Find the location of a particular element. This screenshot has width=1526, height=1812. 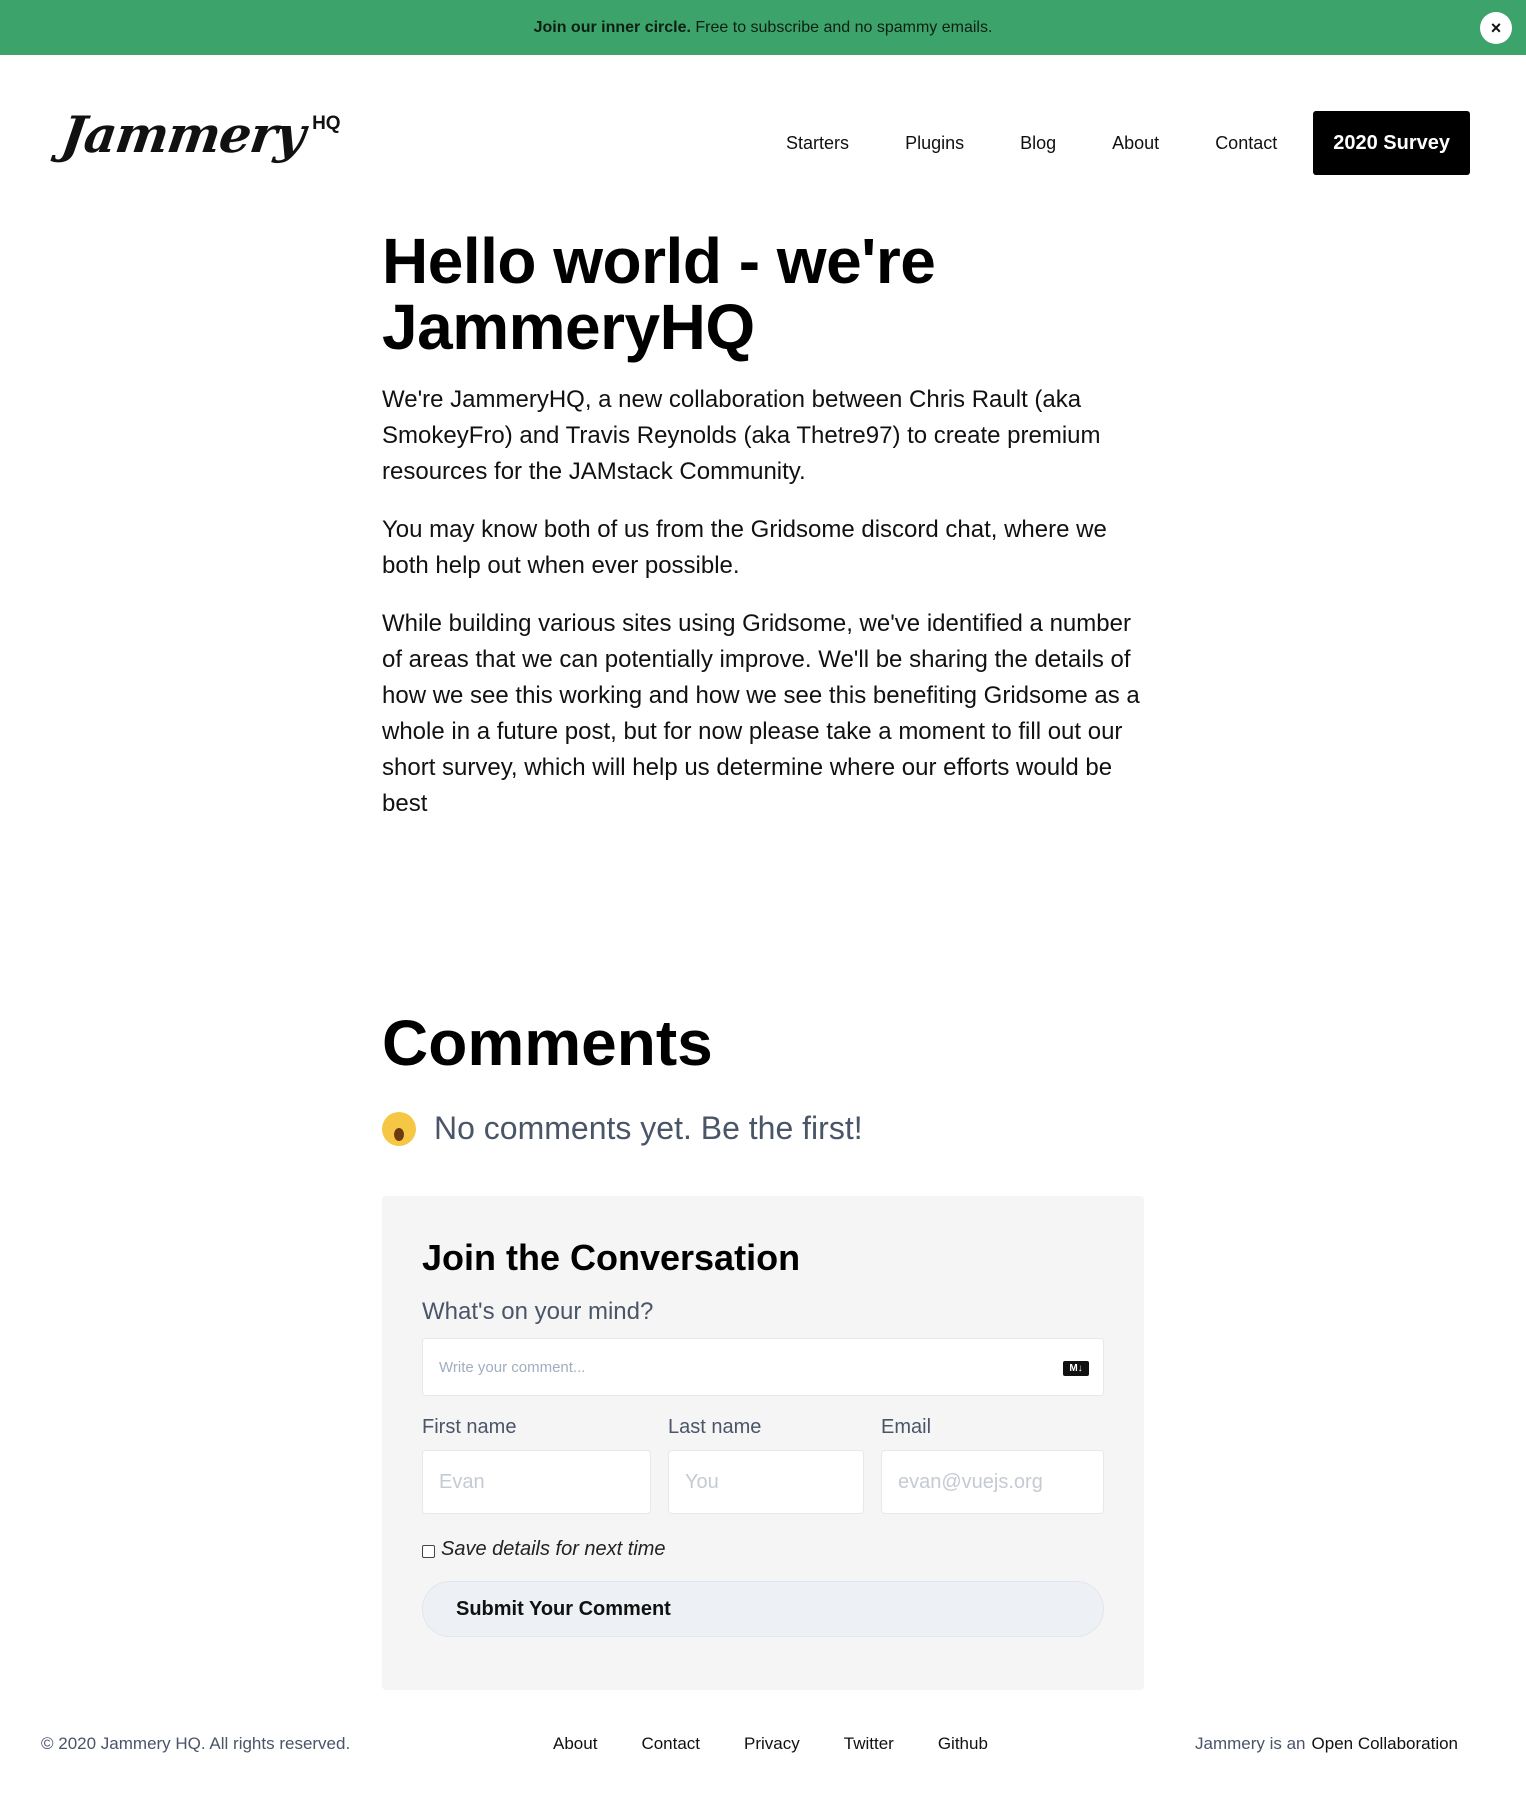

last-name-label: Last name is located at coordinates (715, 1427).